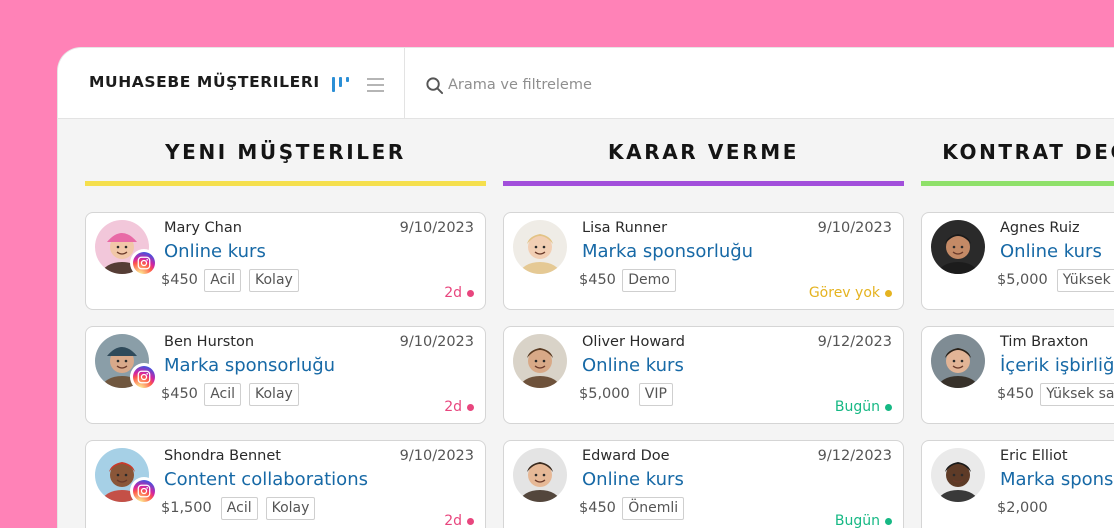 The height and width of the screenshot is (528, 1114). What do you see at coordinates (1028, 152) in the screenshot?
I see `column-title: KONTRAT DEĞERLENDİRME` at bounding box center [1028, 152].